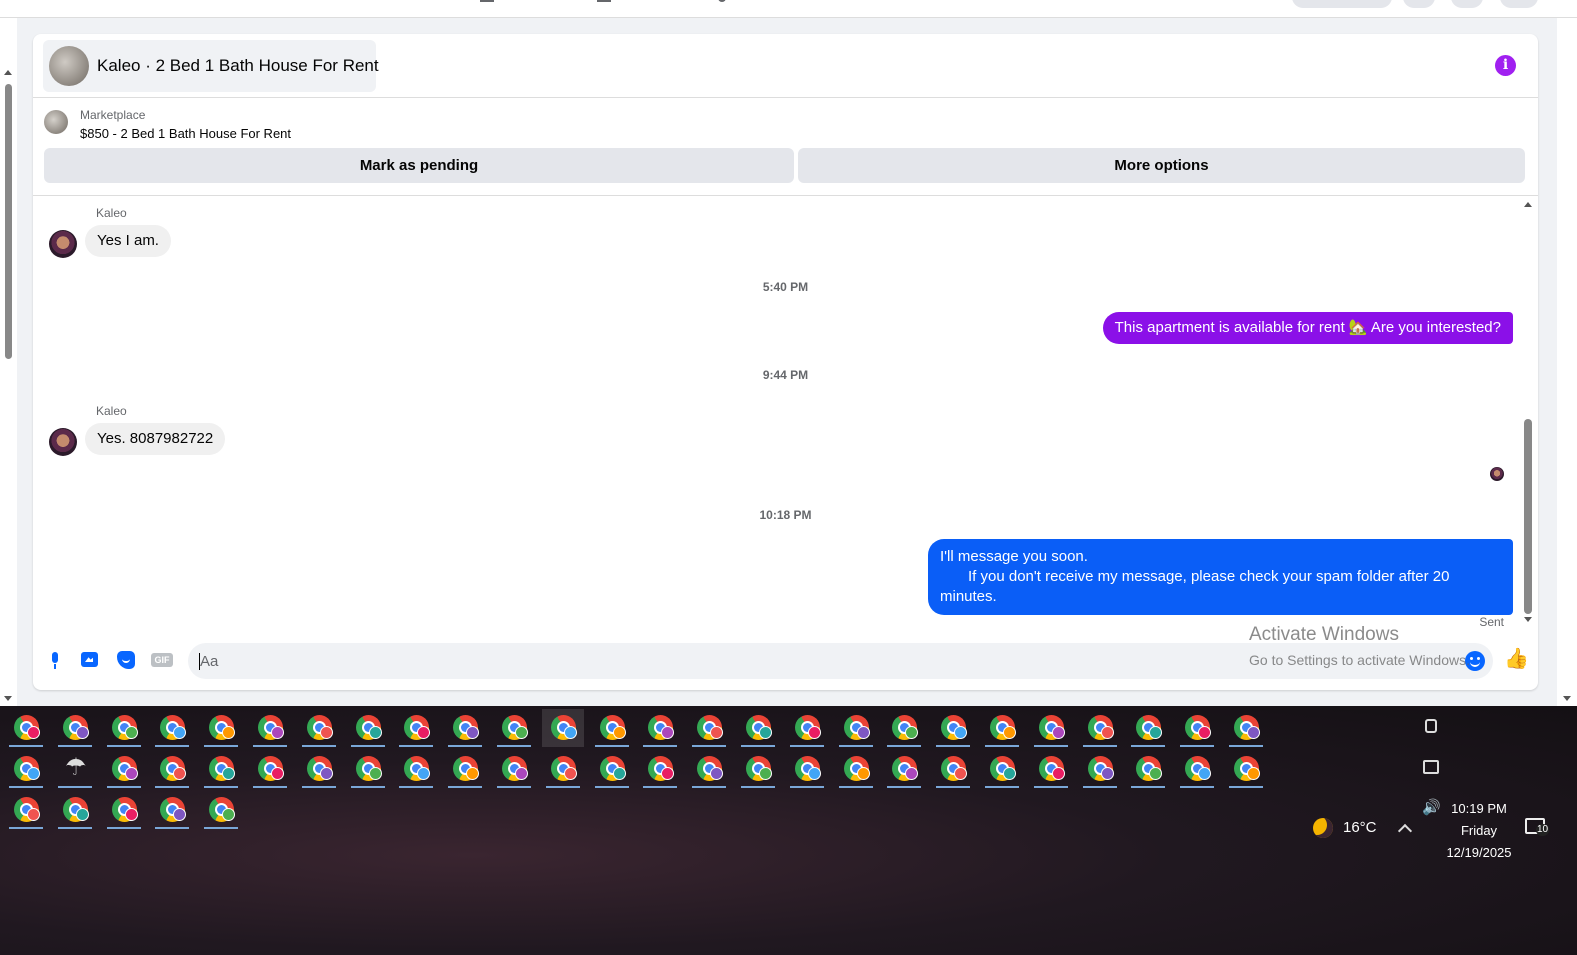 The height and width of the screenshot is (955, 1577). I want to click on taskbar-app-button: ☂, so click(75, 769).